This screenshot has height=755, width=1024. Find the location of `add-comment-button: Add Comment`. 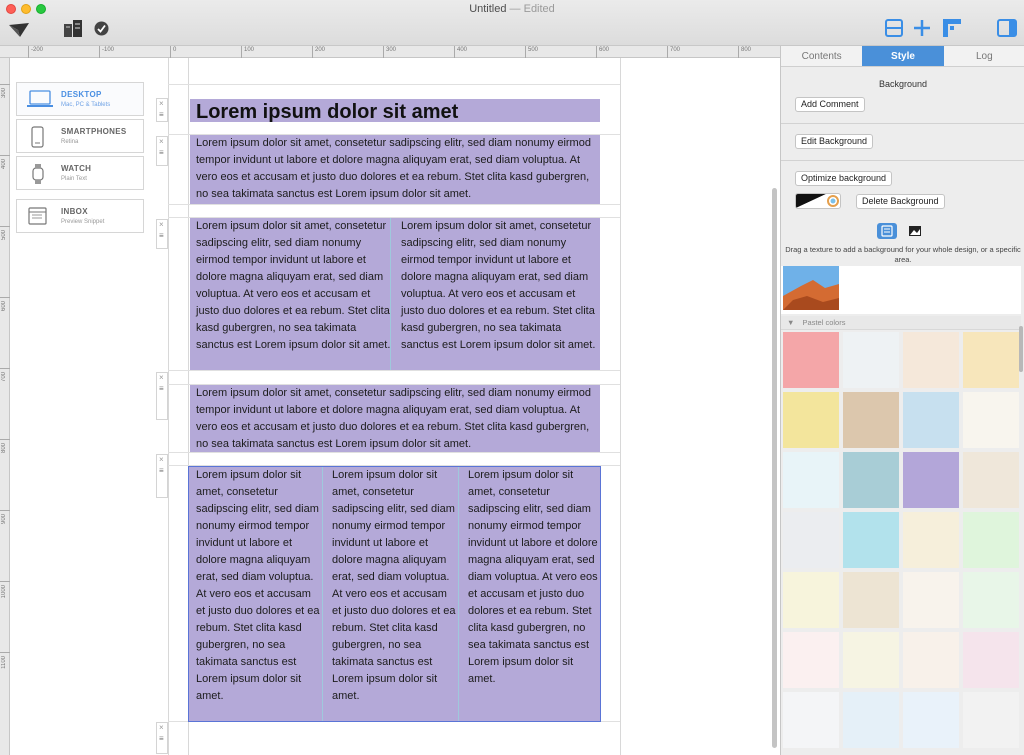

add-comment-button: Add Comment is located at coordinates (830, 104).